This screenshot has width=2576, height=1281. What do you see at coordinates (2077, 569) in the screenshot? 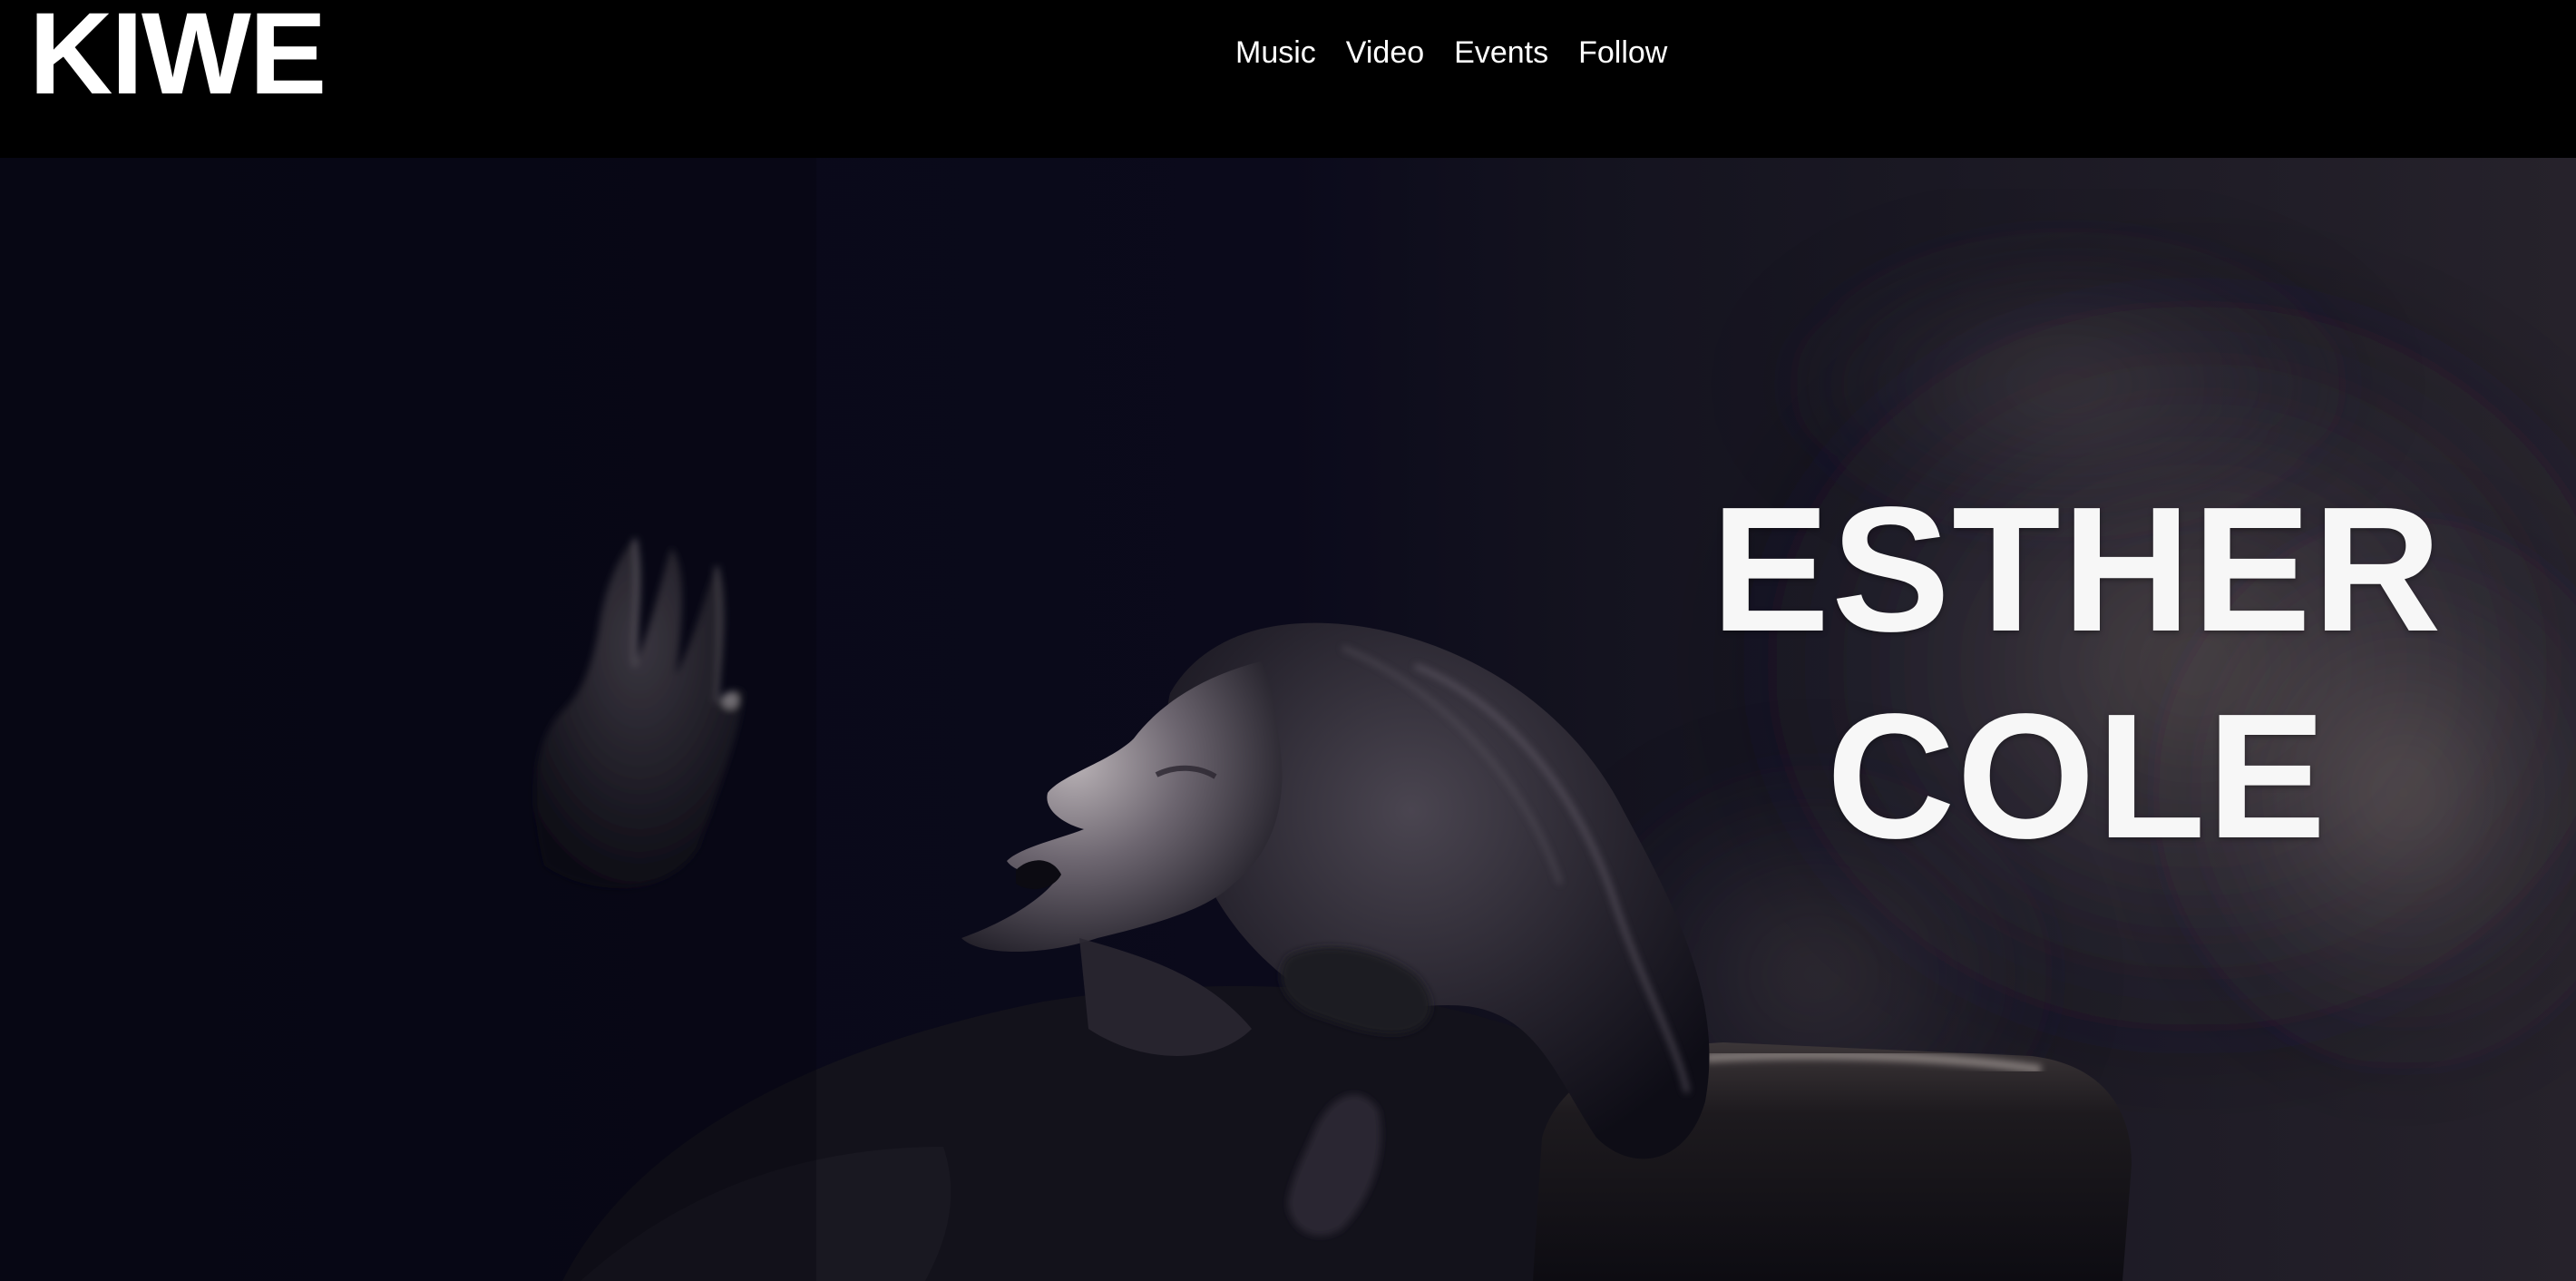
I see `hero-title-line-1: ESTHER` at bounding box center [2077, 569].